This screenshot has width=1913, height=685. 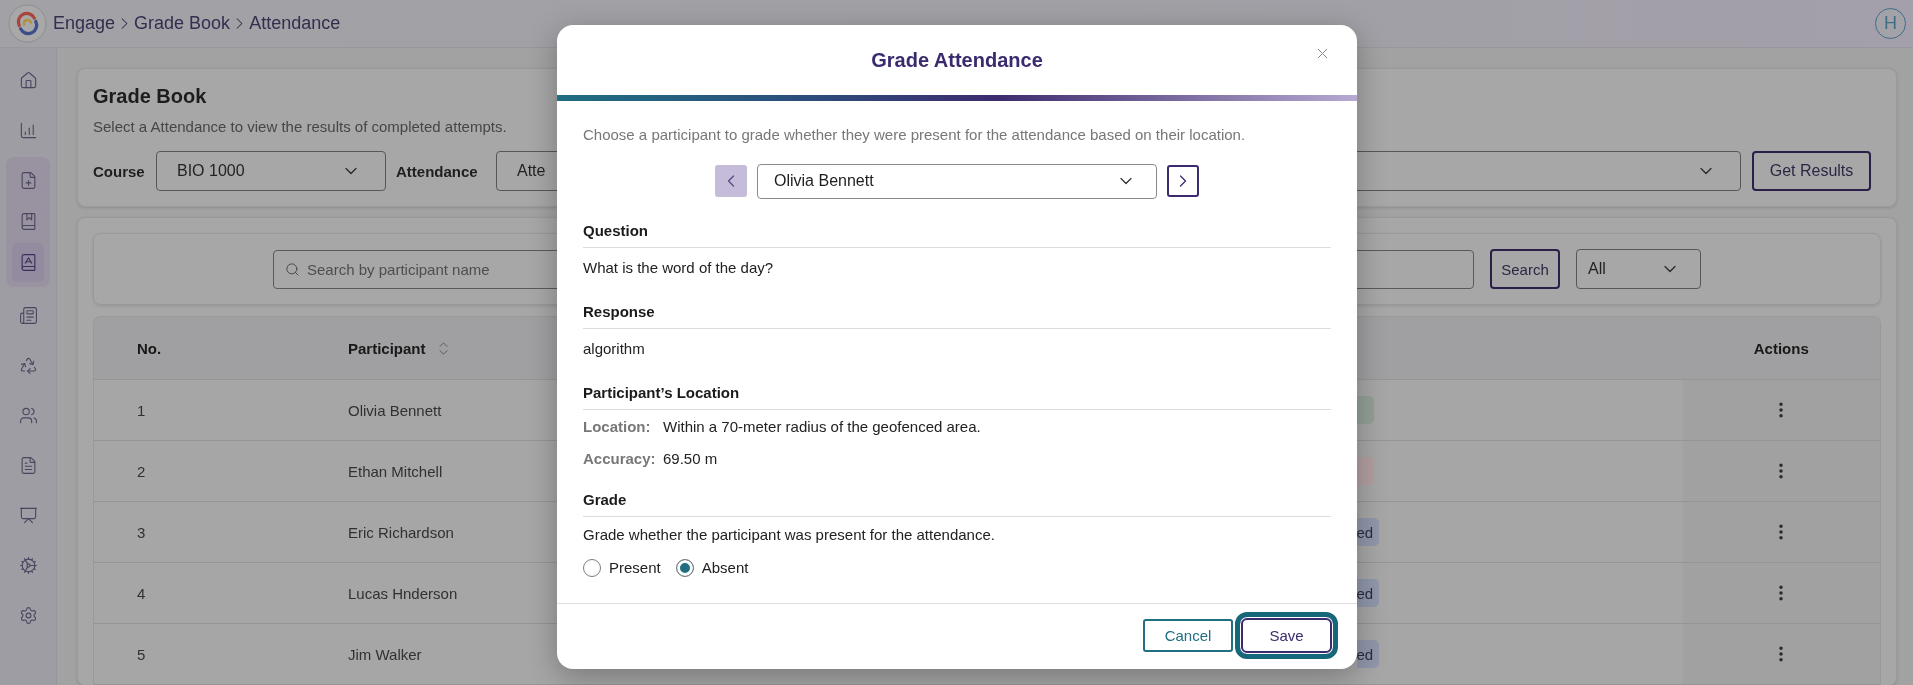 What do you see at coordinates (437, 171) in the screenshot?
I see `filter-label: Attendance` at bounding box center [437, 171].